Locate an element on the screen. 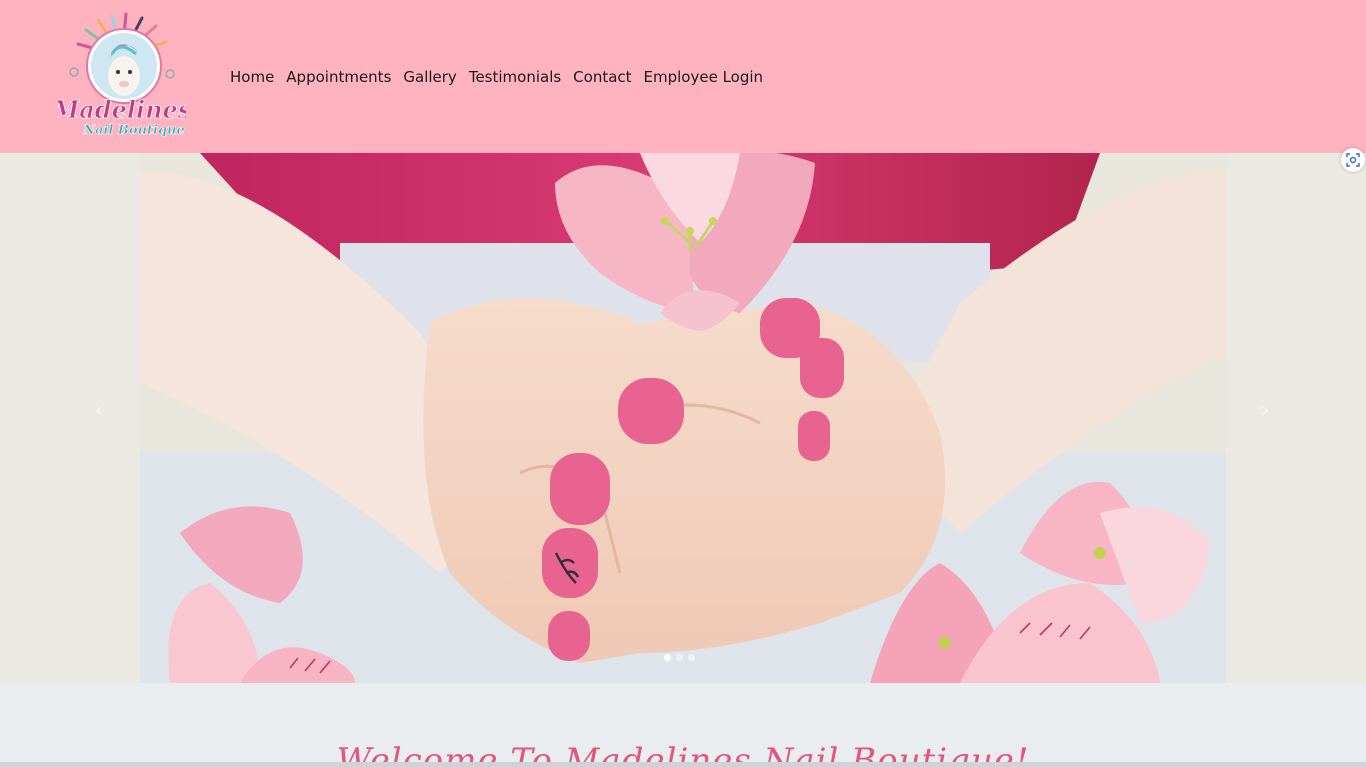  carousel-indicators is located at coordinates (679, 657).